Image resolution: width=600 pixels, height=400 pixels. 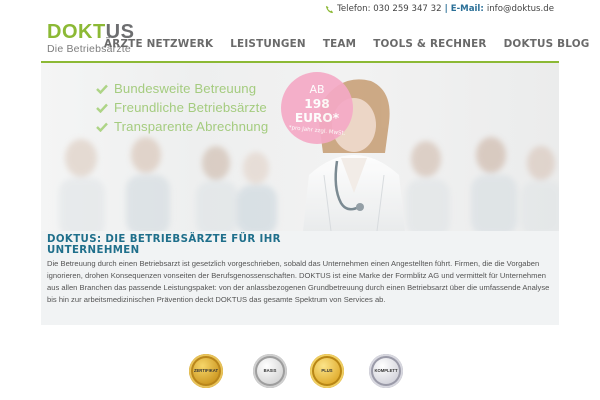 I want to click on nav-item-doktus-blog: DOKTUS BLOG, so click(x=547, y=44).